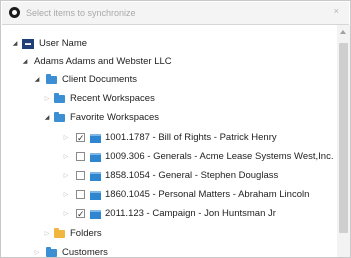  Describe the element at coordinates (14, 12) in the screenshot. I see `app-logo-icon` at that location.